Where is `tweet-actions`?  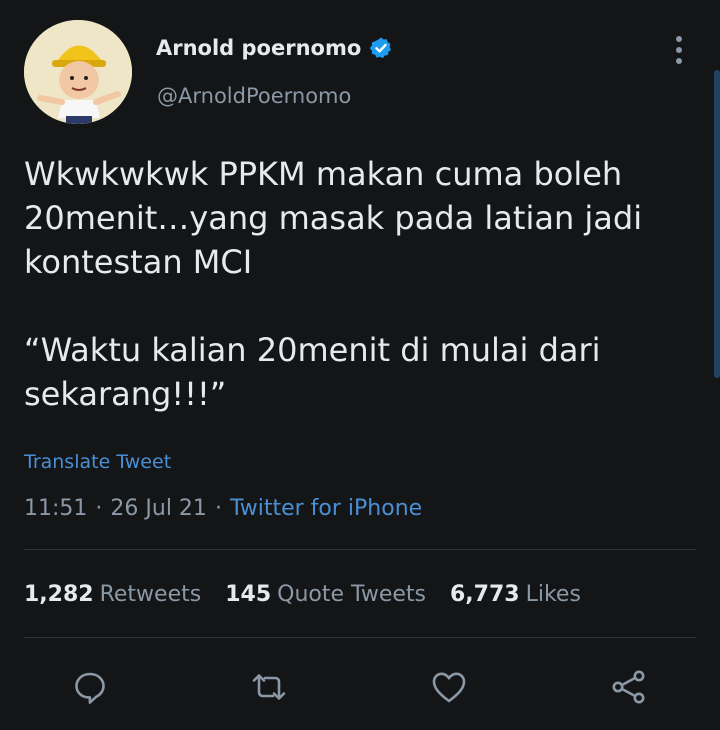
tweet-actions is located at coordinates (360, 687).